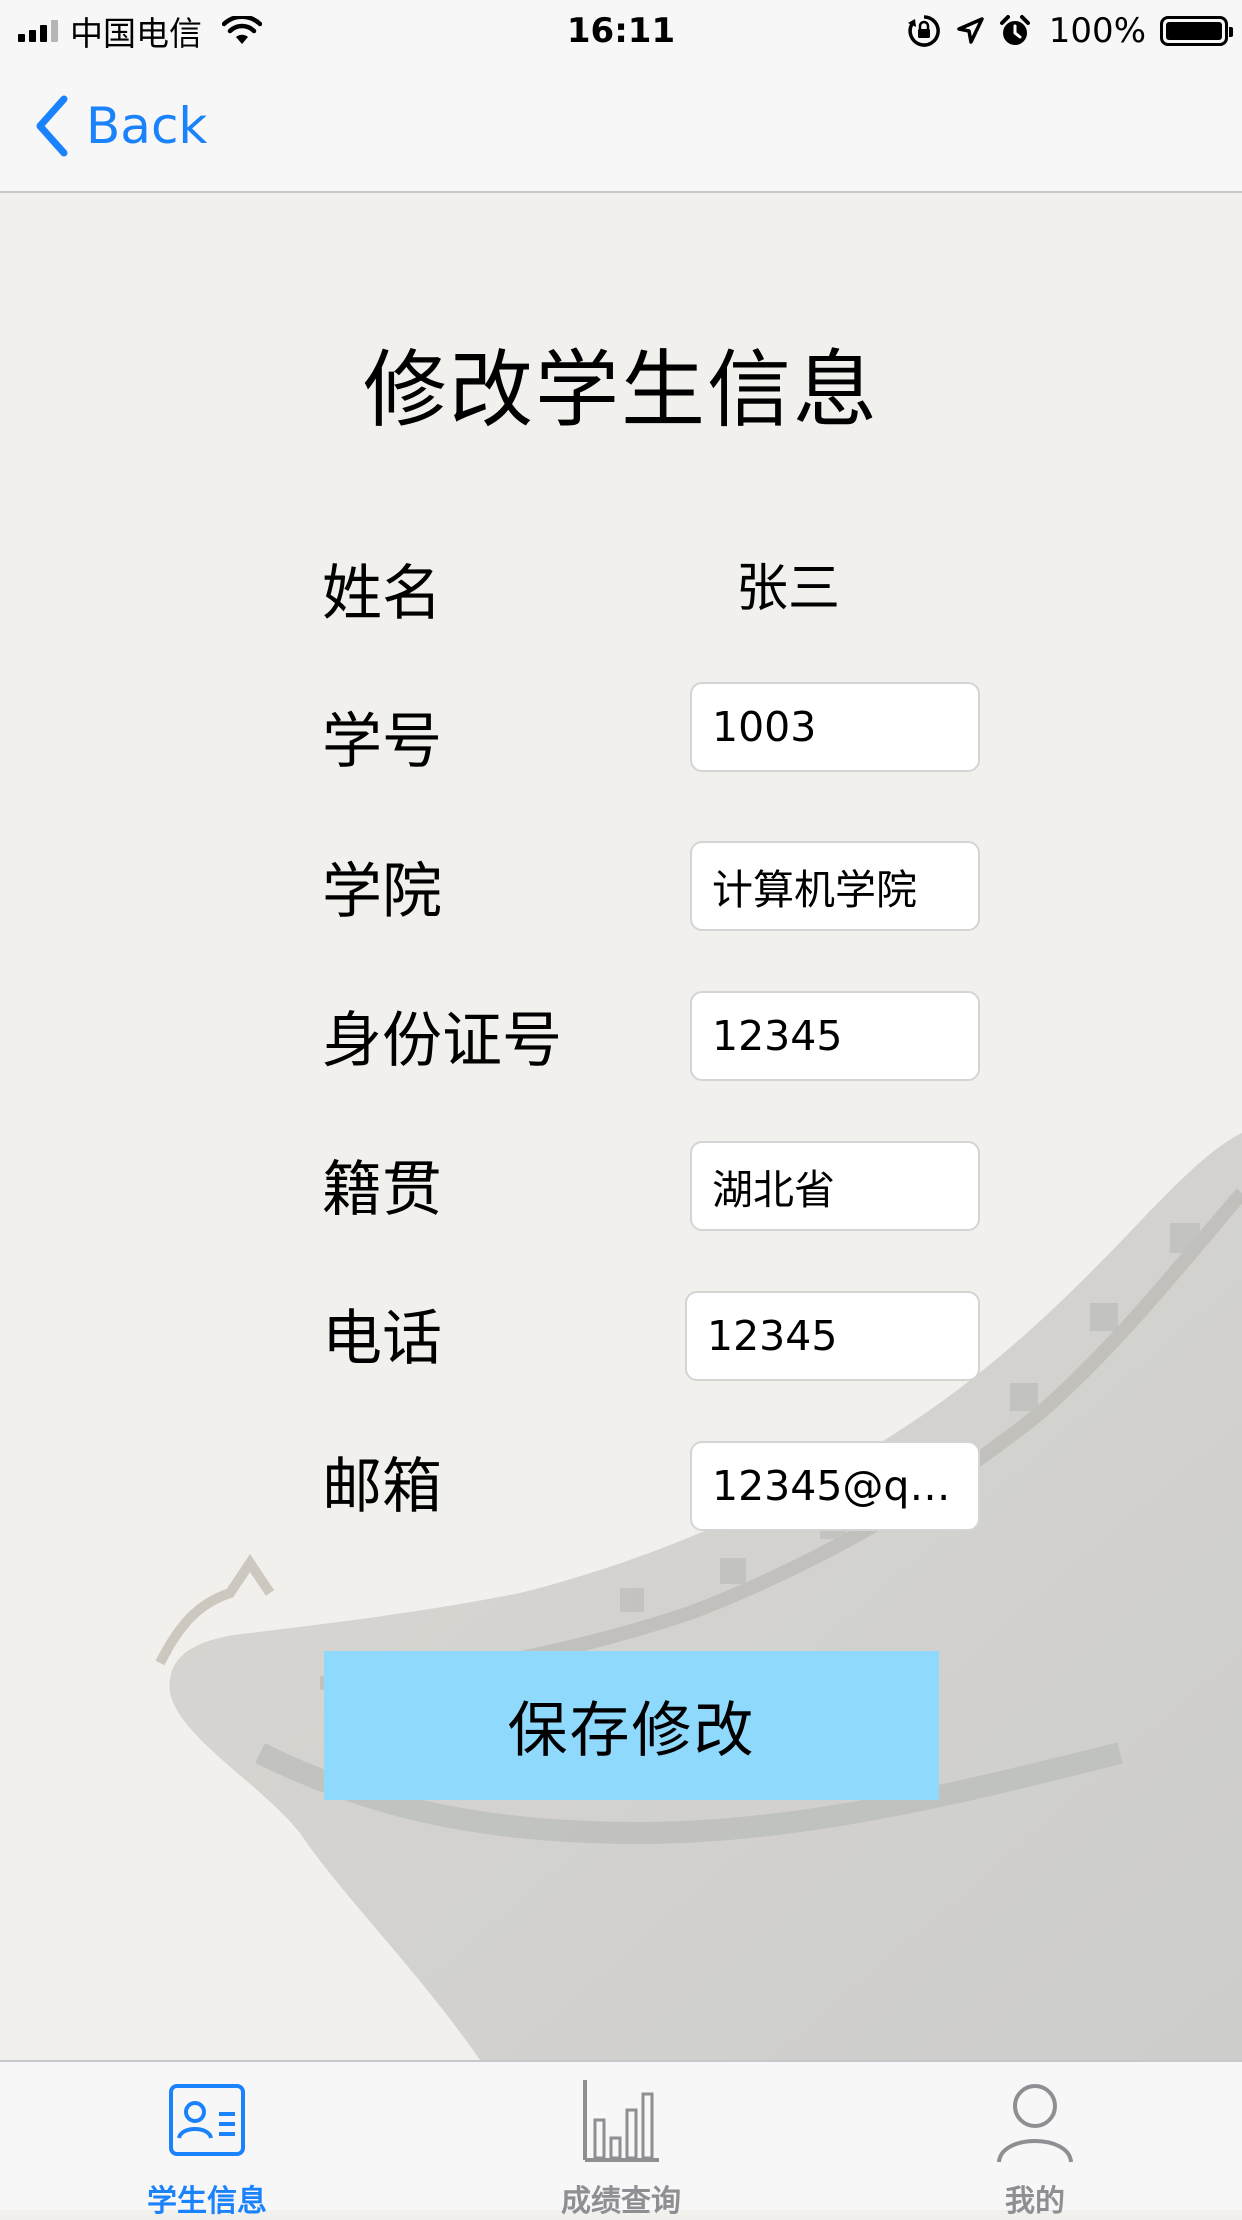 This screenshot has width=1242, height=2220. I want to click on chevron-left-icon, so click(52, 126).